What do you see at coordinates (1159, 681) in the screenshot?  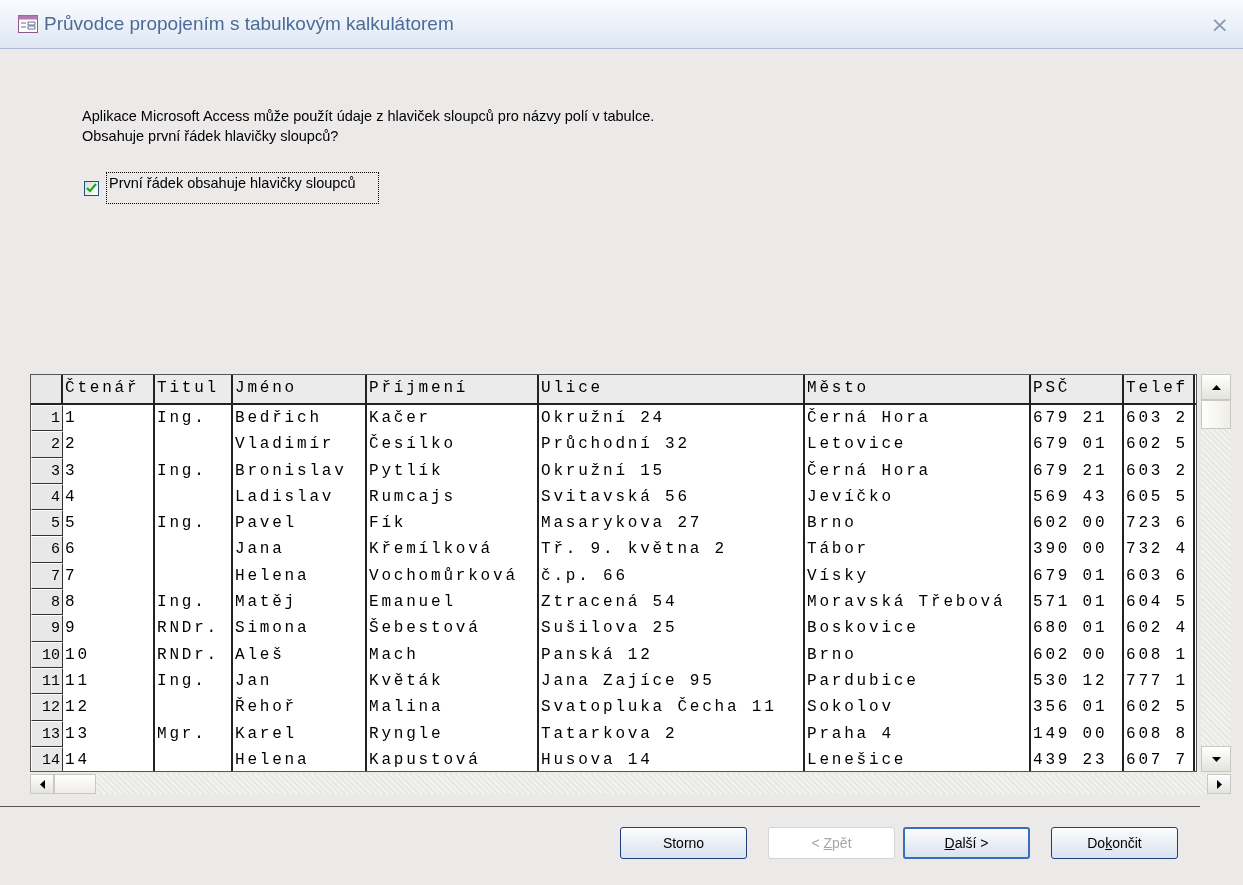 I see `table-cell: 777 1` at bounding box center [1159, 681].